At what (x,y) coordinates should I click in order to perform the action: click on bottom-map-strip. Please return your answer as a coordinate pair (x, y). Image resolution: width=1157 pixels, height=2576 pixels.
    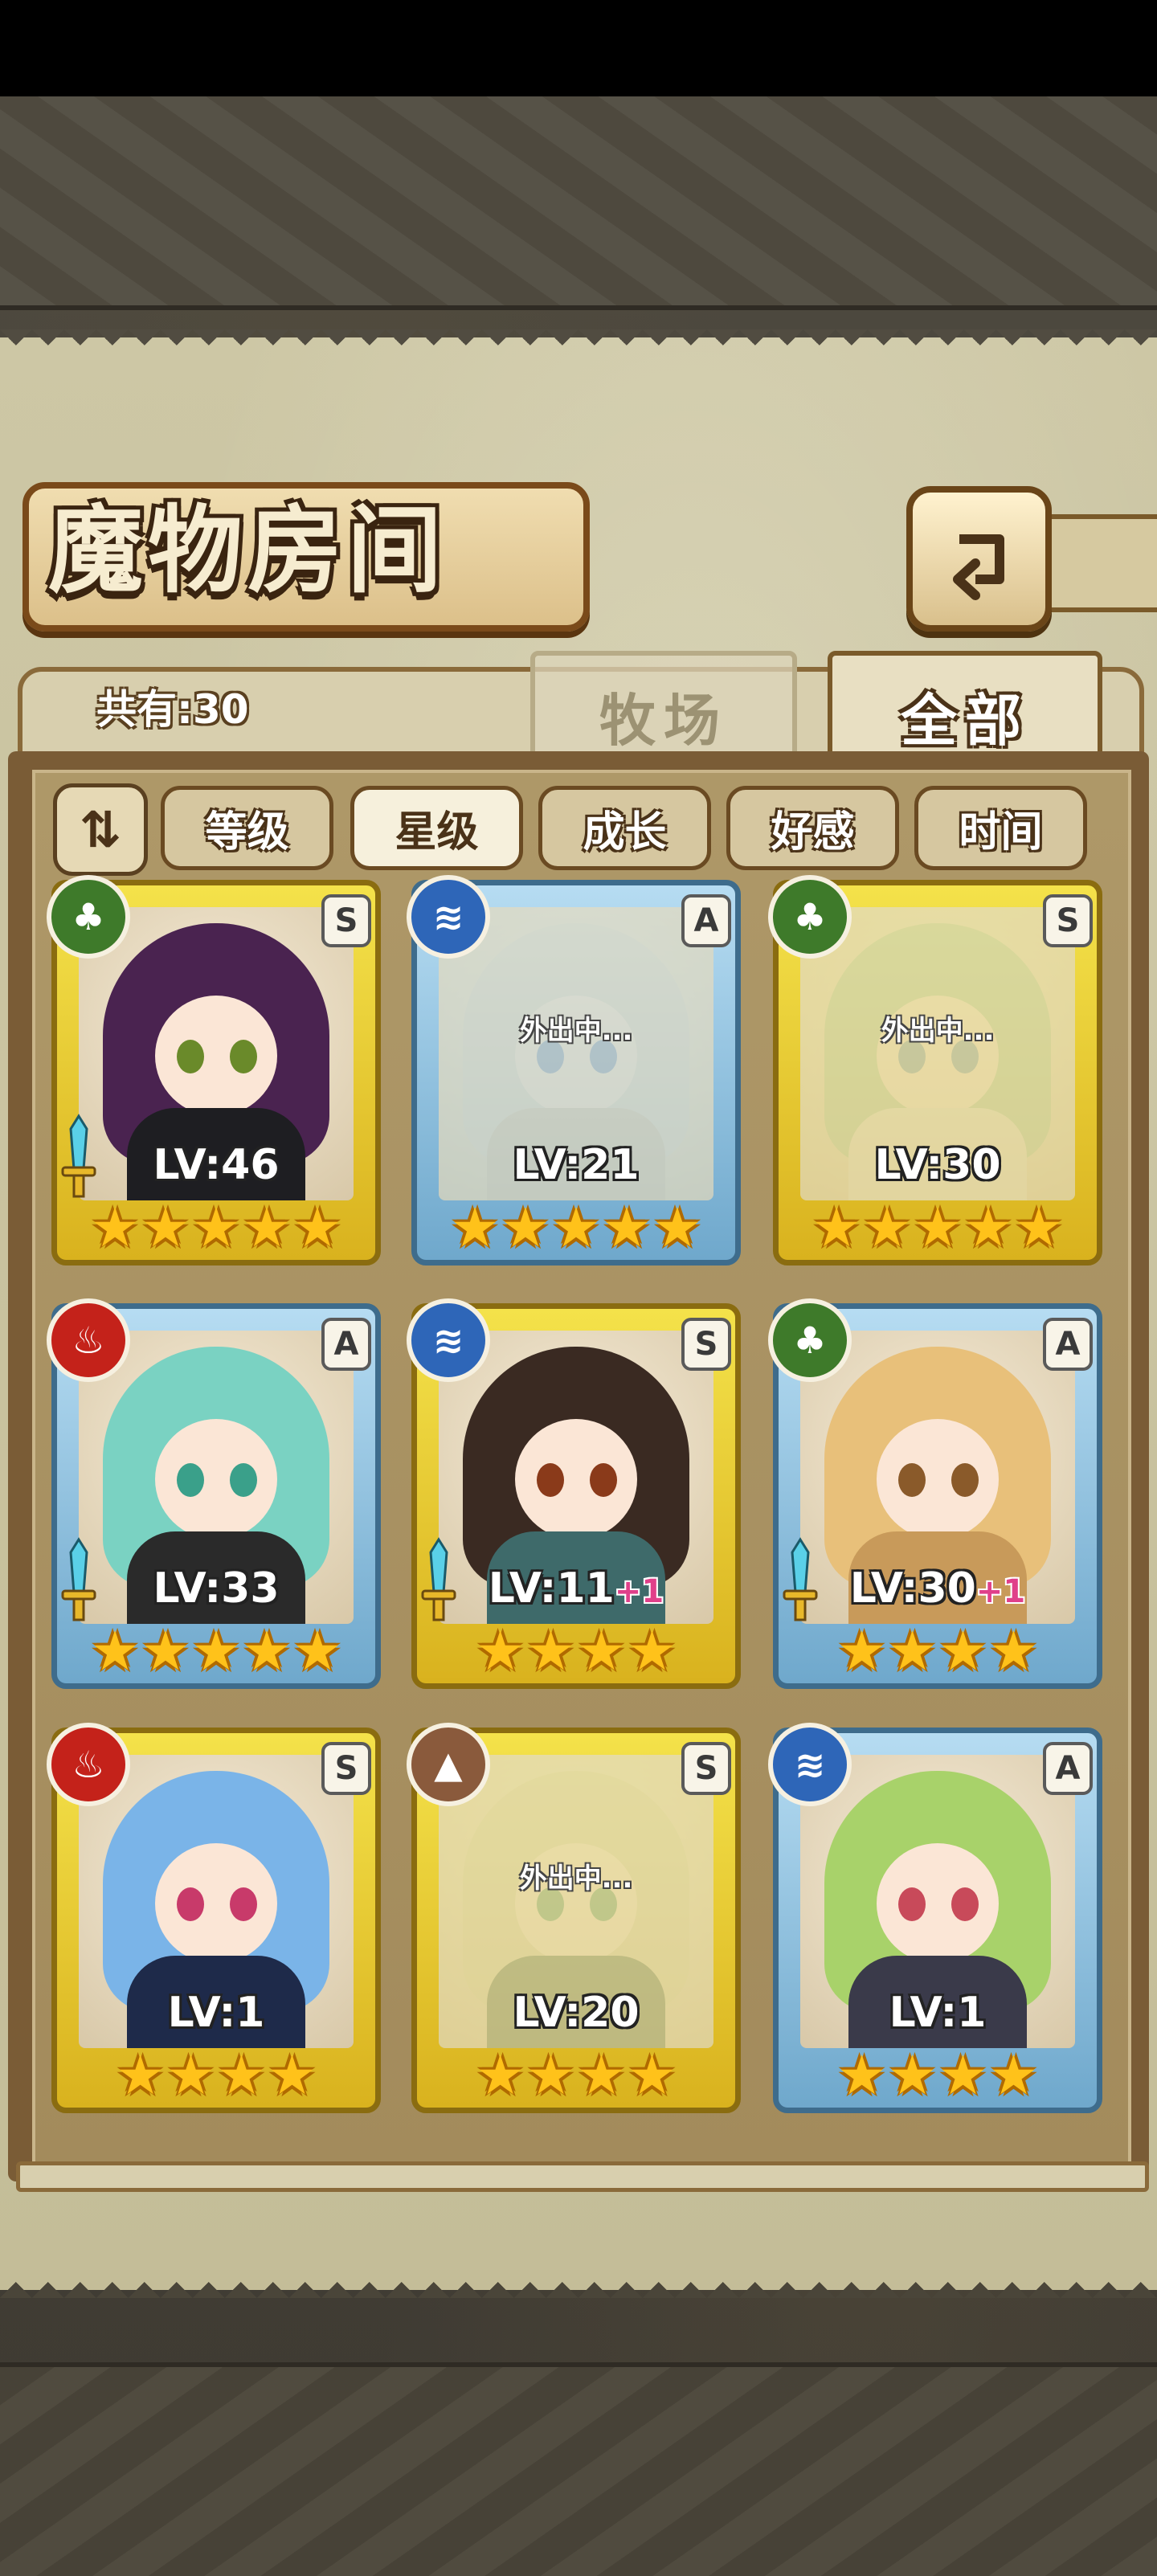
    Looking at the image, I should click on (578, 2469).